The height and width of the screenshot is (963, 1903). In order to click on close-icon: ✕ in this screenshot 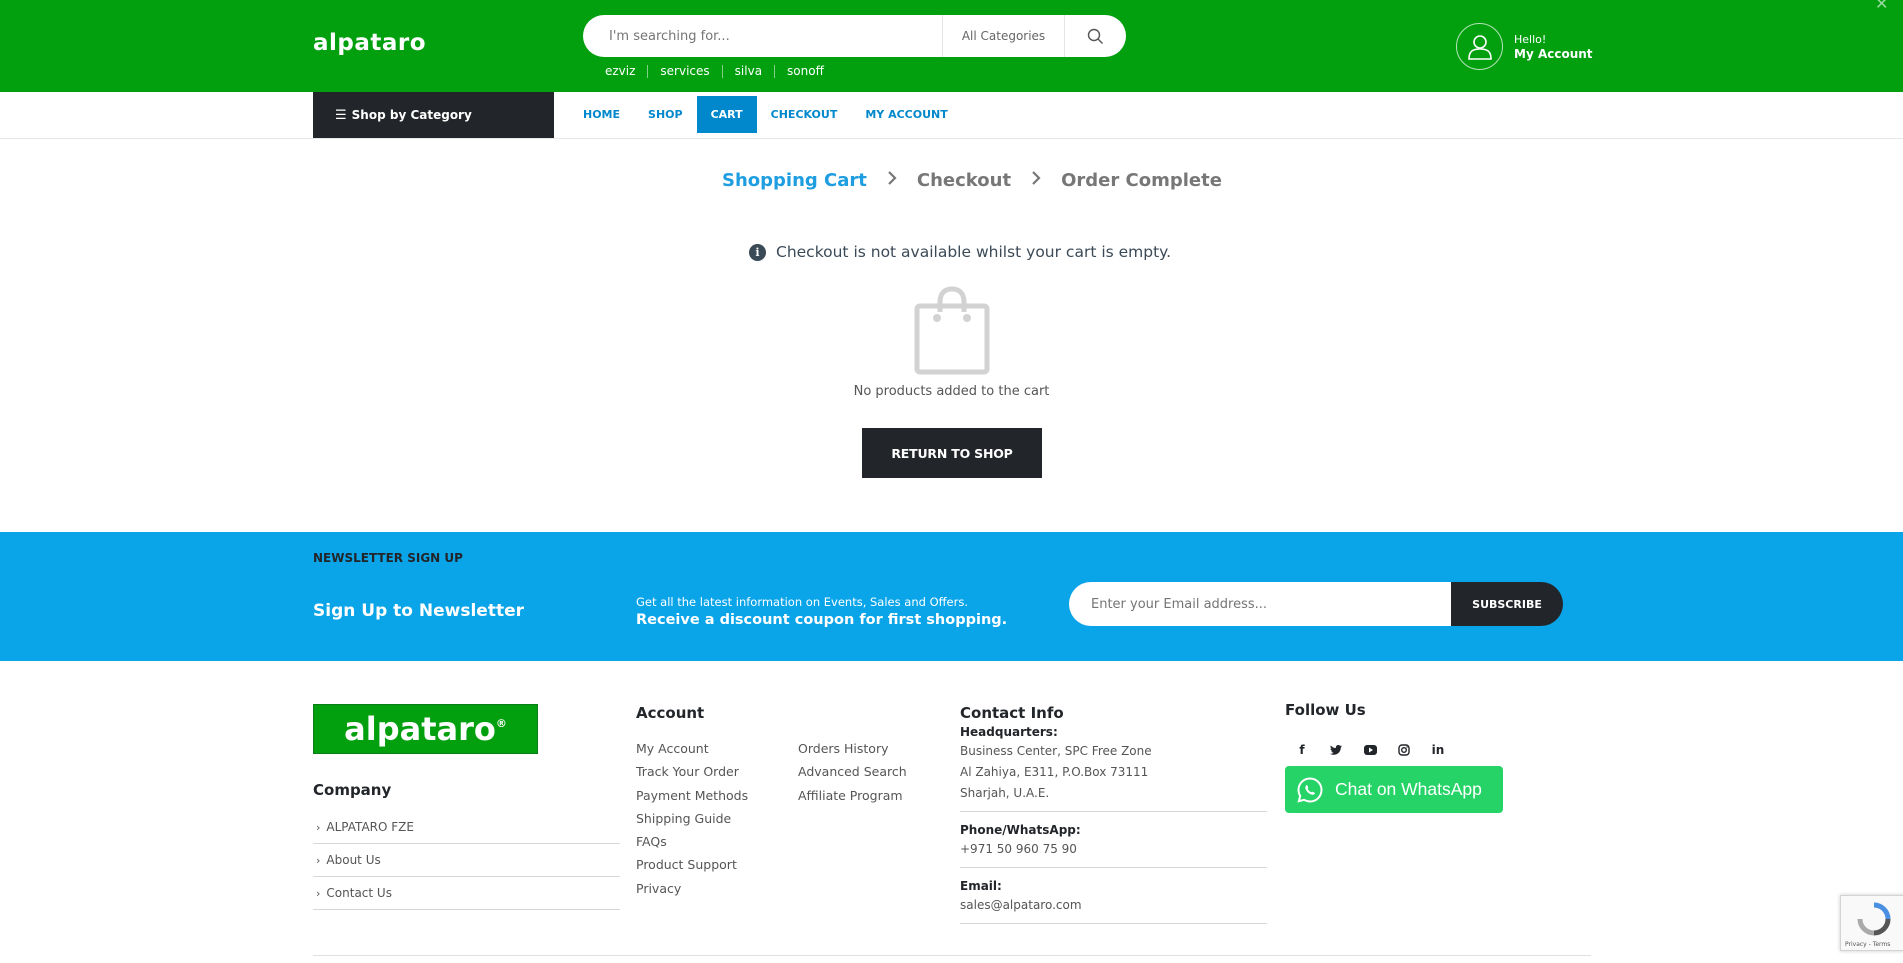, I will do `click(1881, 6)`.